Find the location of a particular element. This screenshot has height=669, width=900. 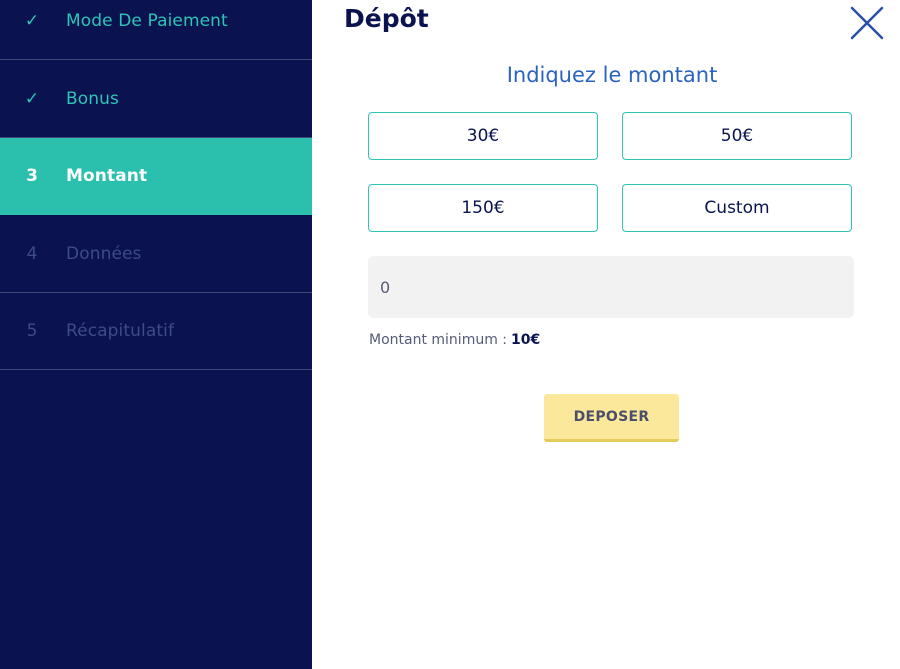

amount-30-button: 30€ is located at coordinates (483, 136).